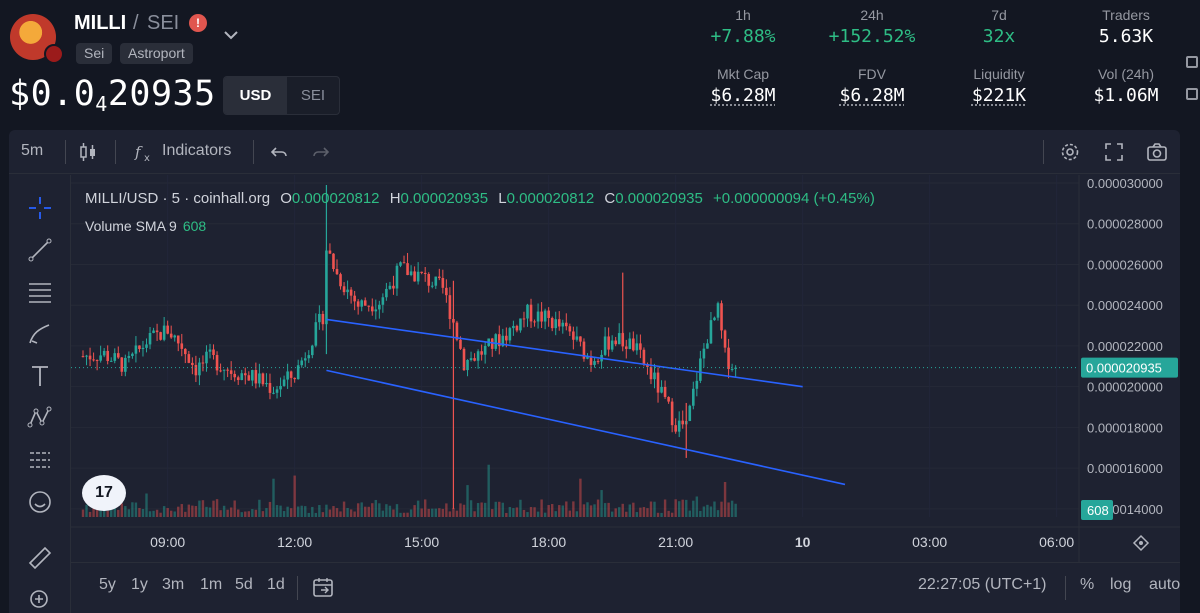  I want to click on scroll-to-realtime-icon, so click(1141, 543).